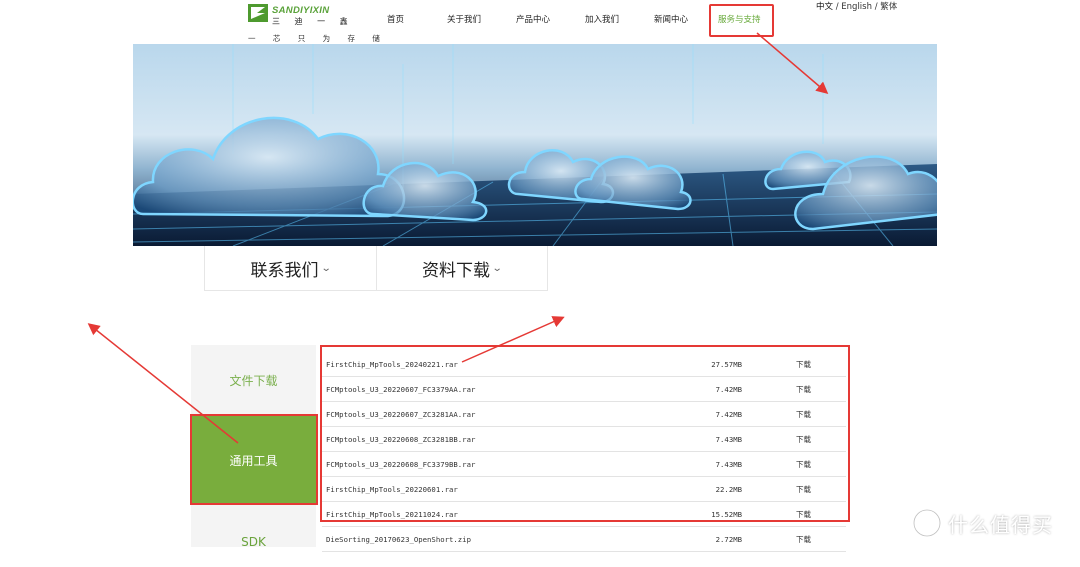  Describe the element at coordinates (602, 19) in the screenshot. I see `nav-join: 加入我们` at that location.